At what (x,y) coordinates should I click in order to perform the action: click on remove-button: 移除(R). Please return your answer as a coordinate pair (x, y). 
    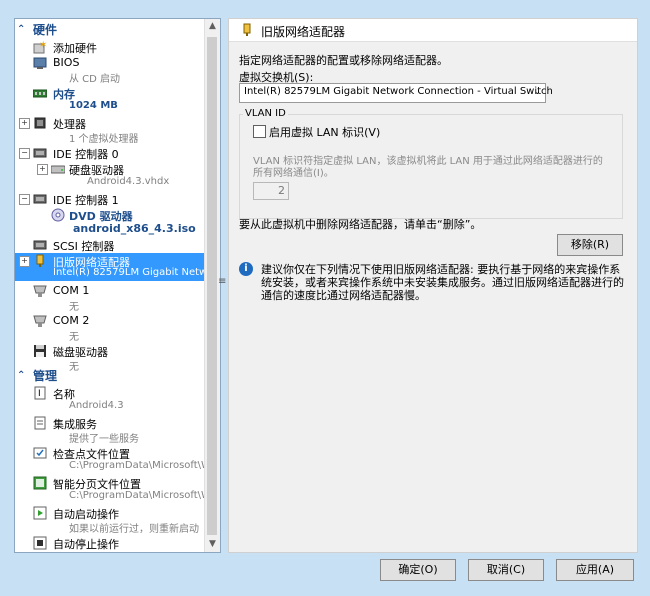
    Looking at the image, I should click on (590, 245).